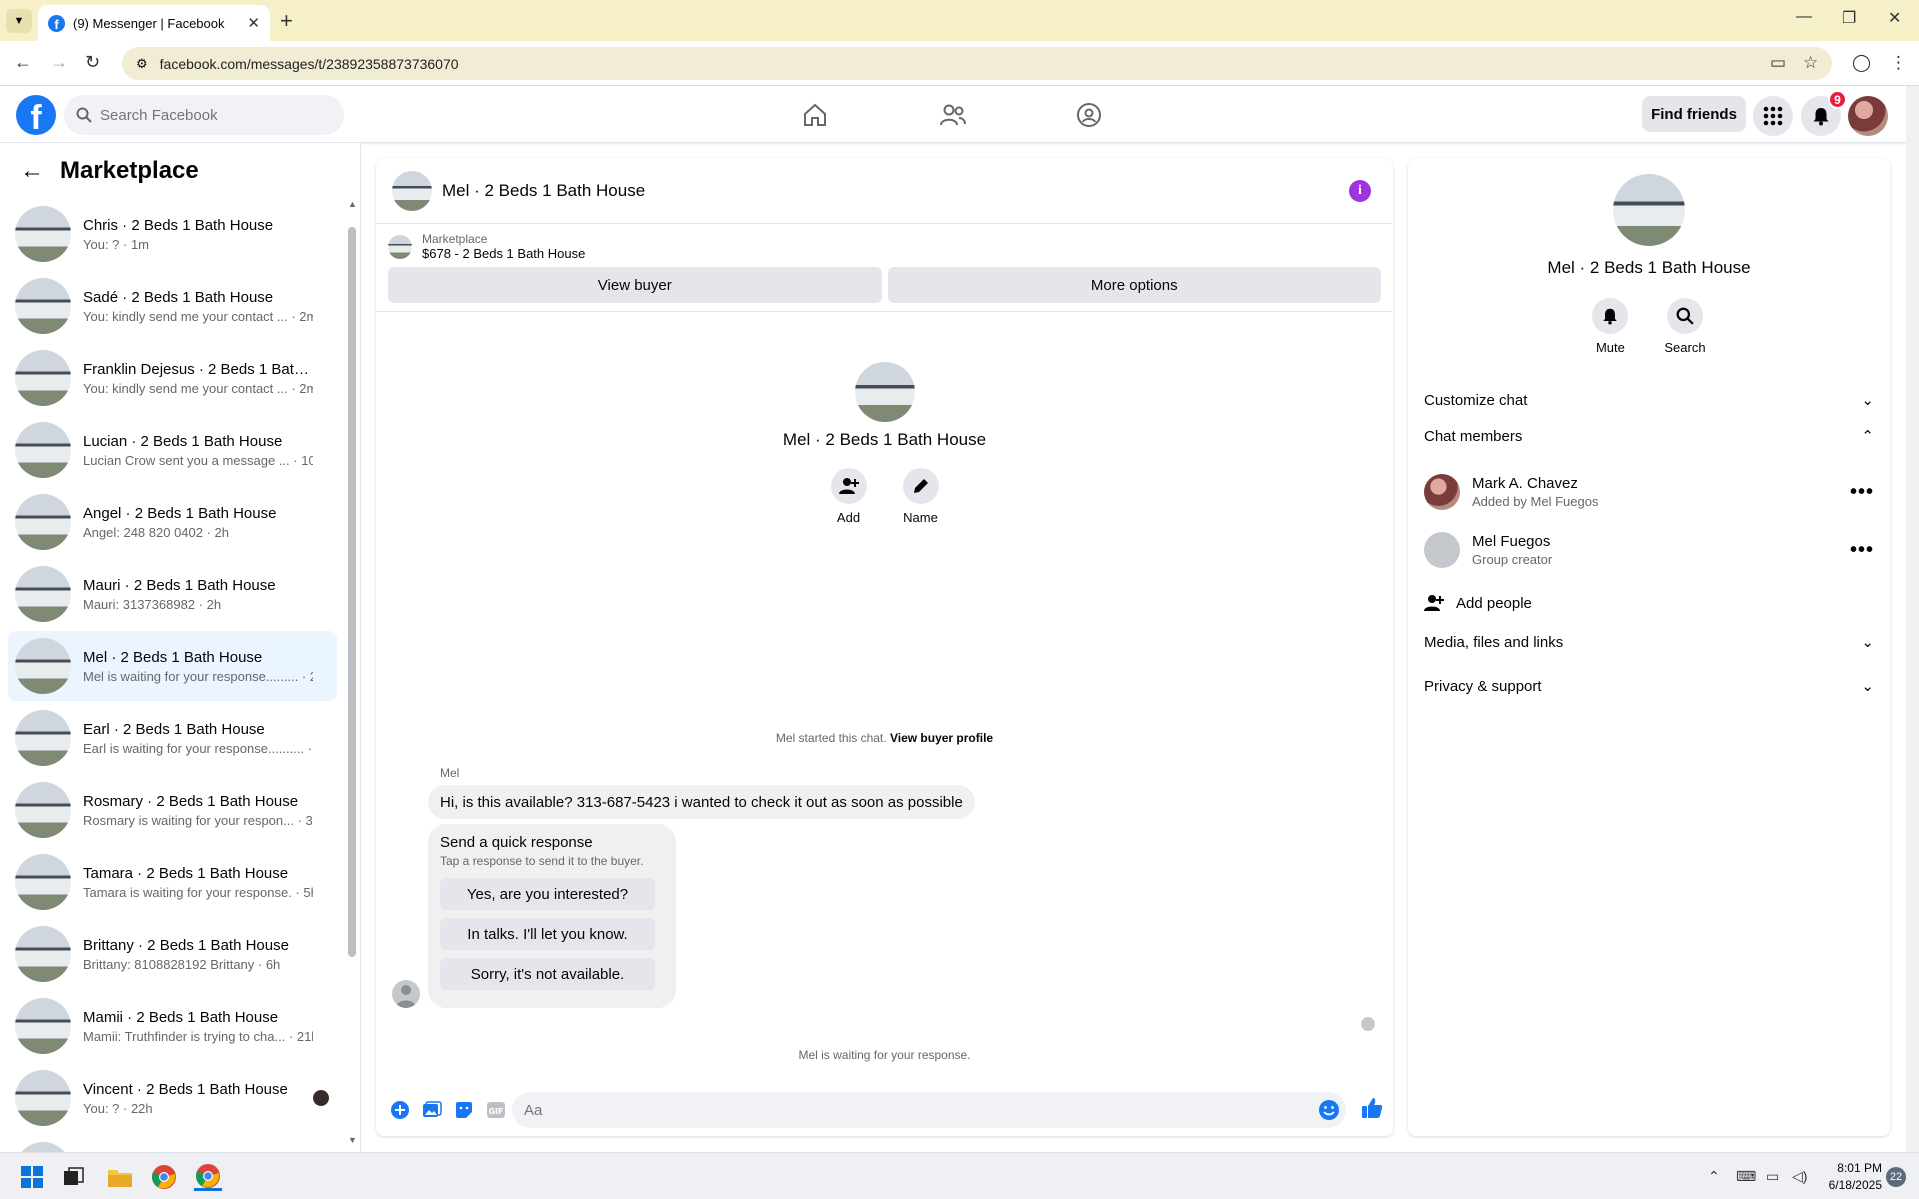 The height and width of the screenshot is (1199, 1919). I want to click on facebook-favicon-icon: f, so click(56, 23).